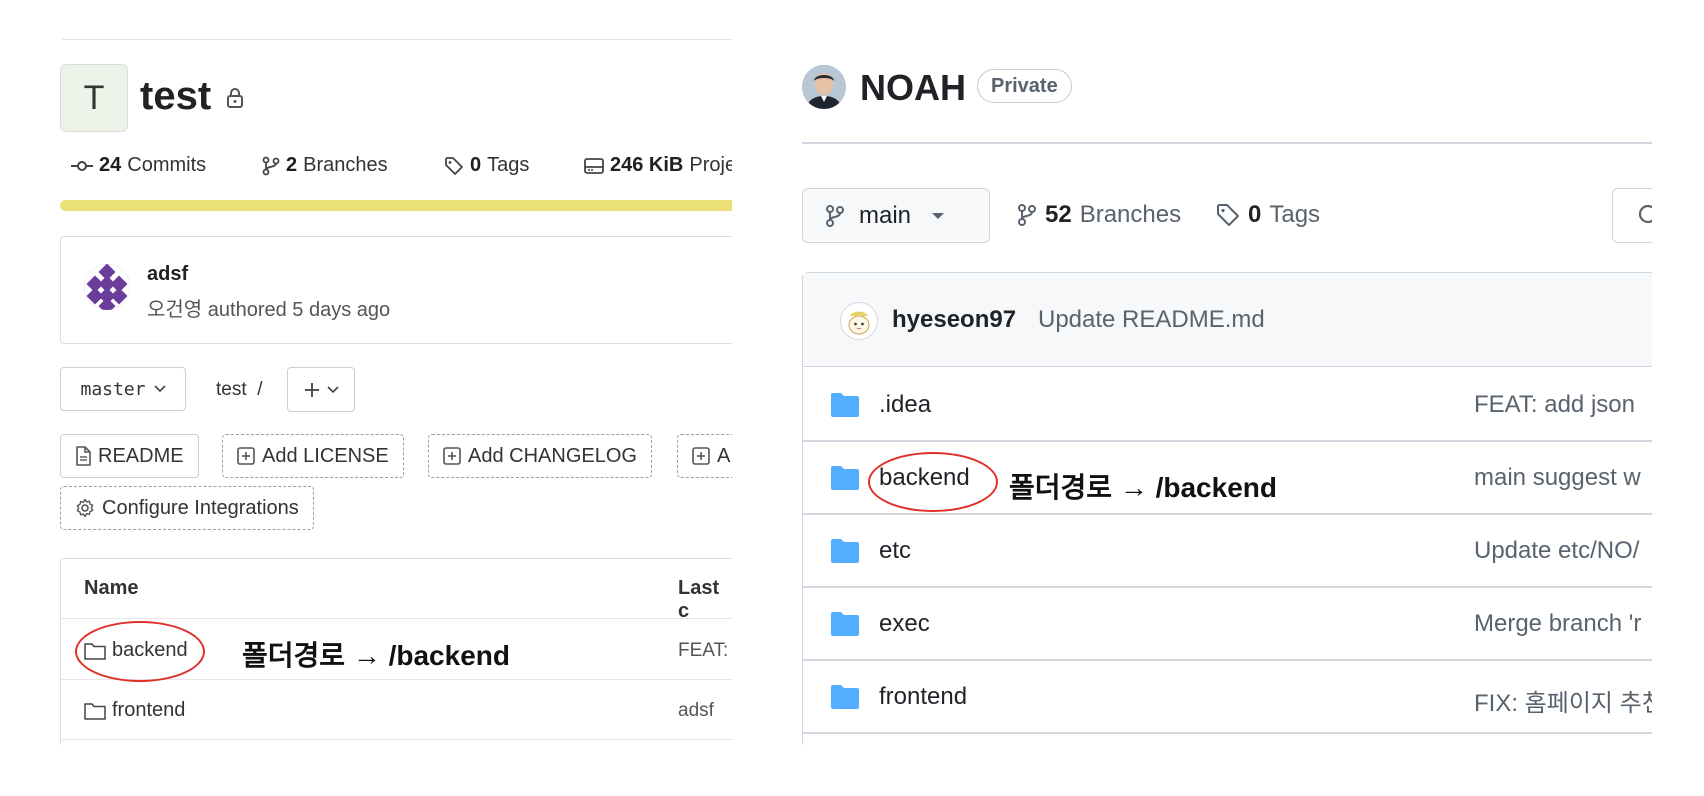 The image size is (1704, 796). Describe the element at coordinates (594, 166) in the screenshot. I see `storage-icon` at that location.